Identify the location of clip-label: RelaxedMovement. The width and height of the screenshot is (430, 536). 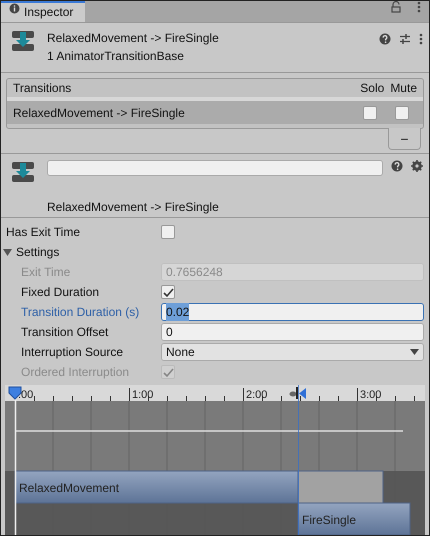
(69, 488).